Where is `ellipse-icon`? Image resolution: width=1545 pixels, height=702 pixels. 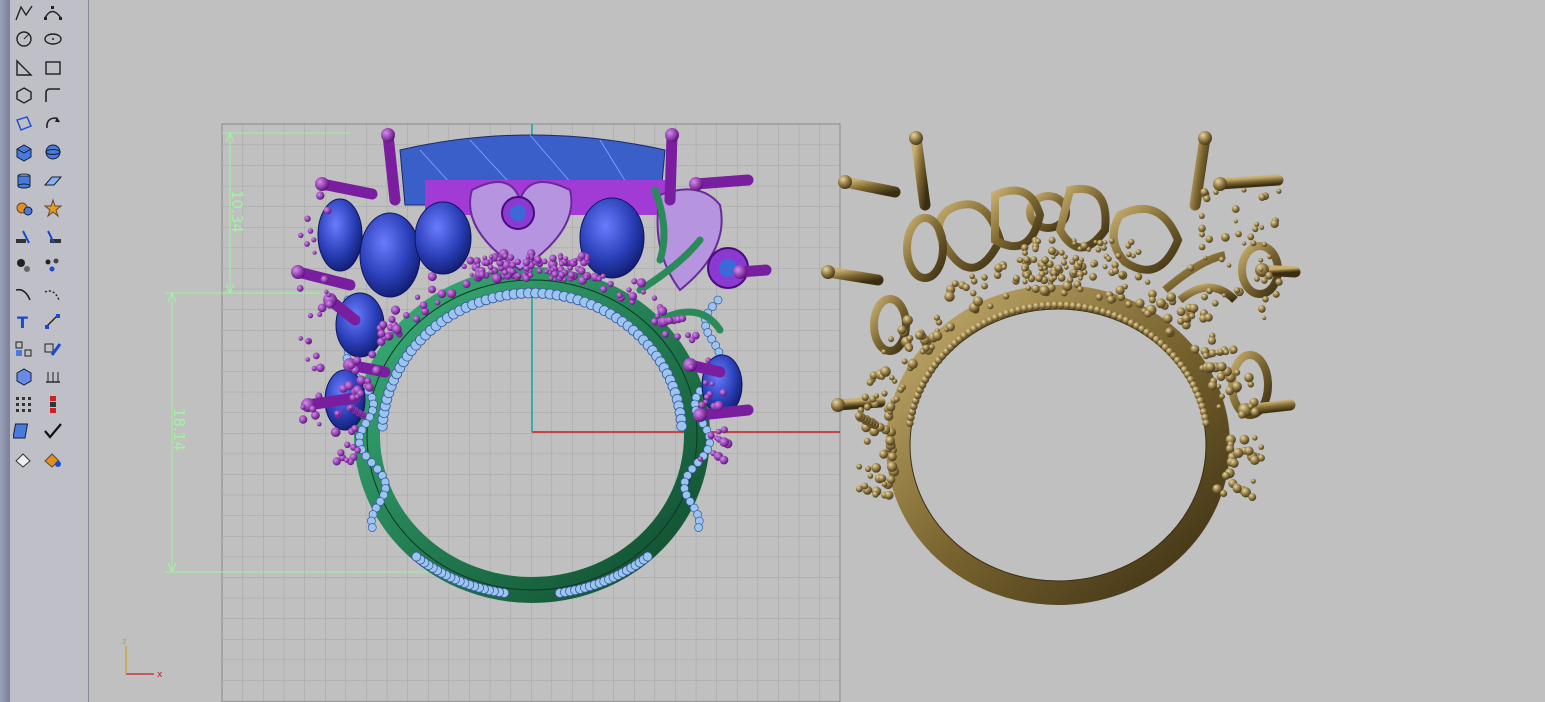 ellipse-icon is located at coordinates (53, 39).